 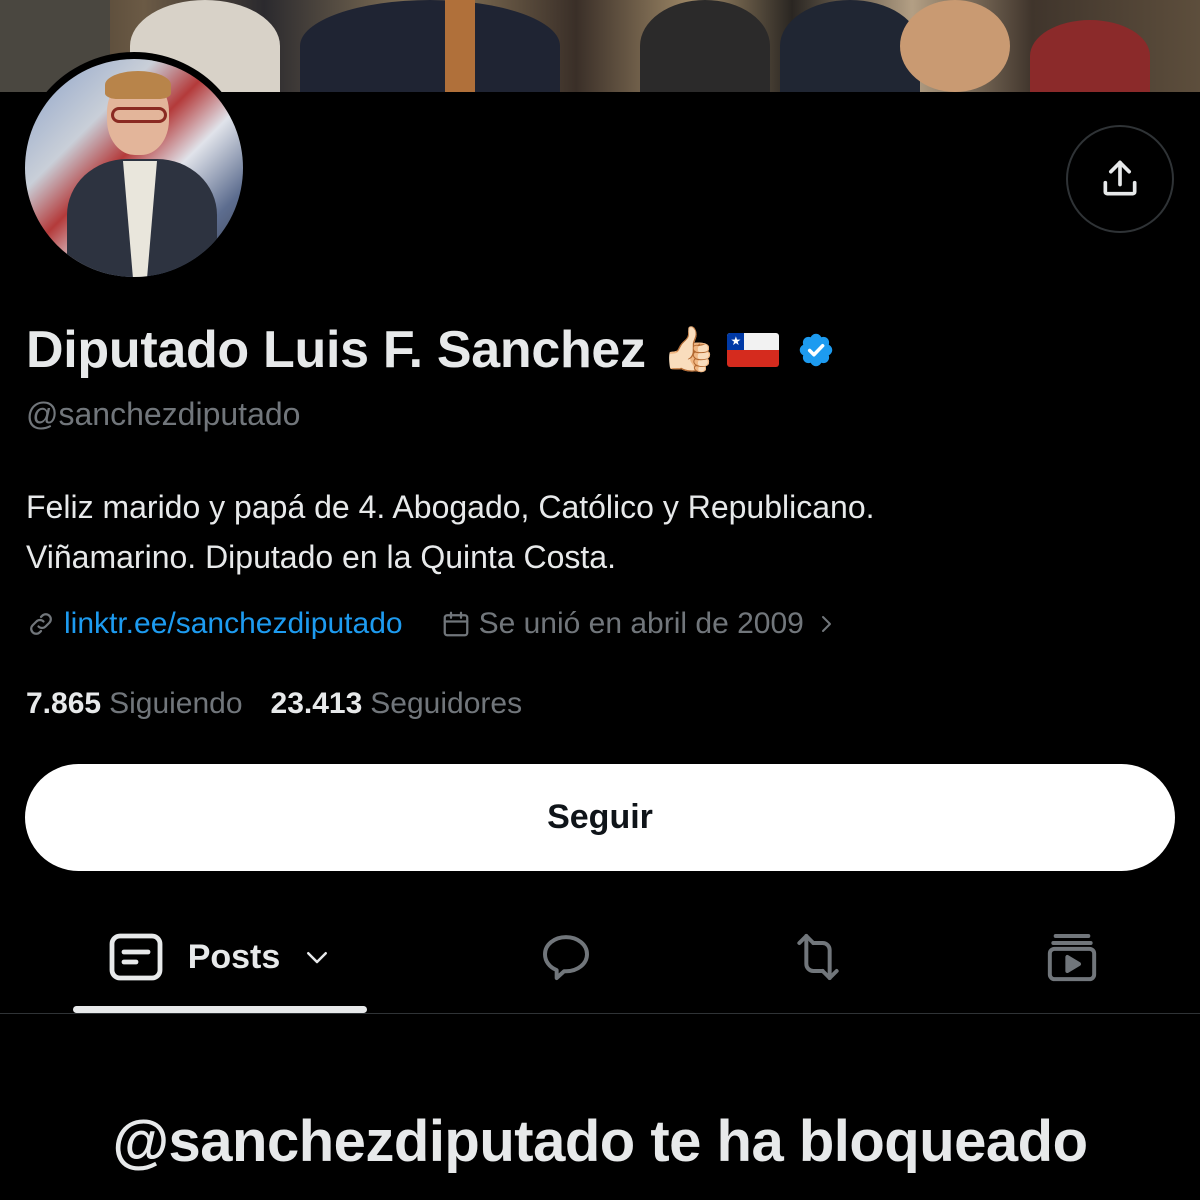 I want to click on share-icon, so click(x=1120, y=178).